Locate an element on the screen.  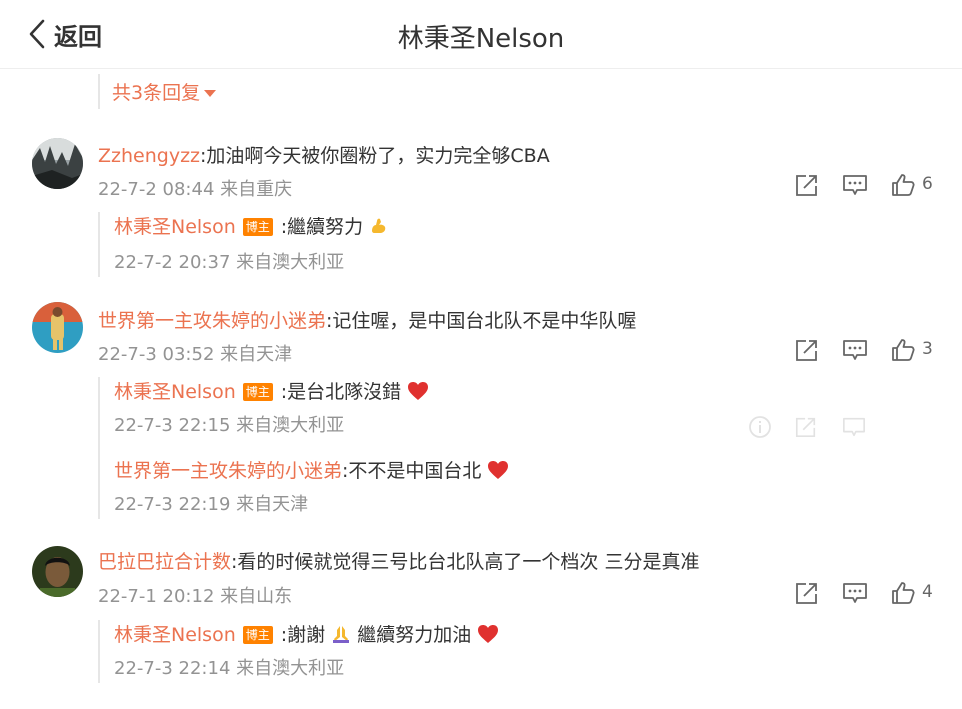
reply-text: :不不是中国台北 is located at coordinates (412, 471).